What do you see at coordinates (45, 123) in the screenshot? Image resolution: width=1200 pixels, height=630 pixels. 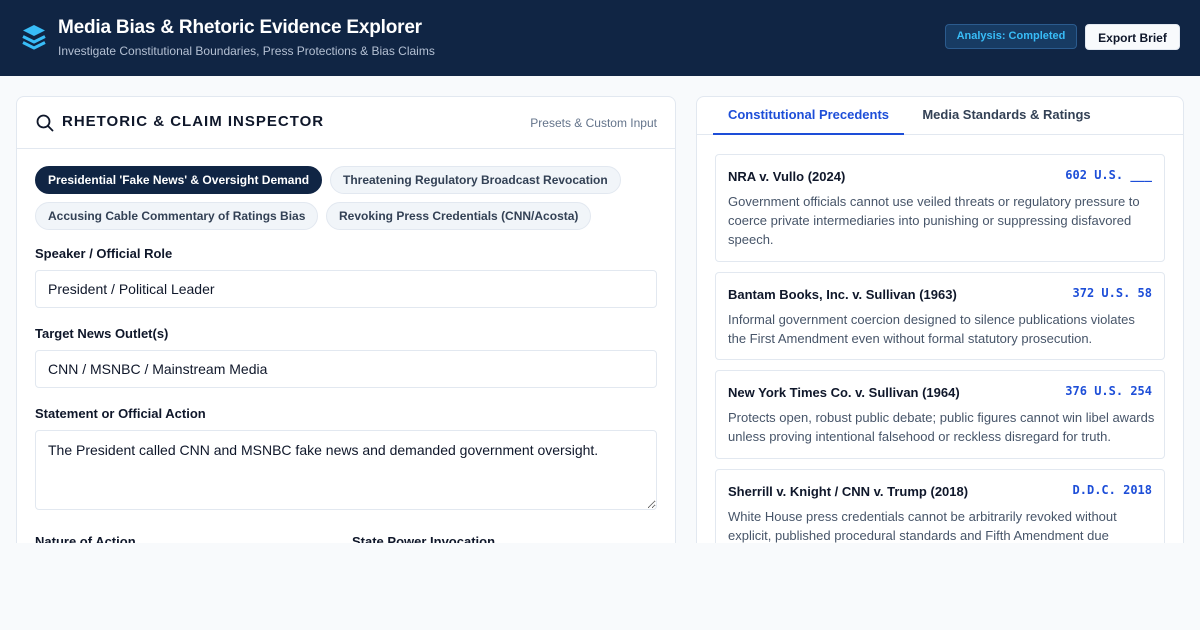 I see `search-icon` at bounding box center [45, 123].